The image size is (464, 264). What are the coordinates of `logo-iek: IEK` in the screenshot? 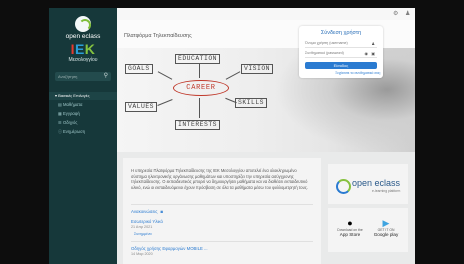 It's located at (83, 49).